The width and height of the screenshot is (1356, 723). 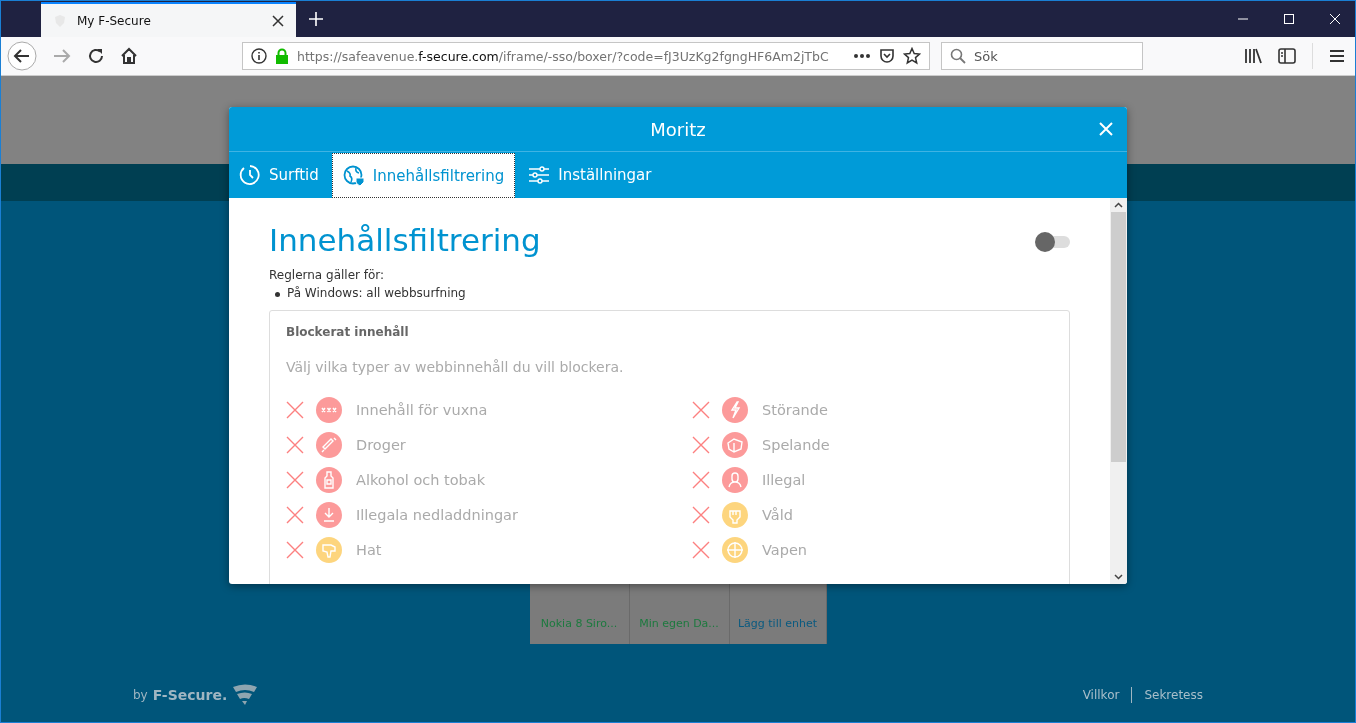 I want to click on category-label: Innehåll för vuxna, so click(x=422, y=410).